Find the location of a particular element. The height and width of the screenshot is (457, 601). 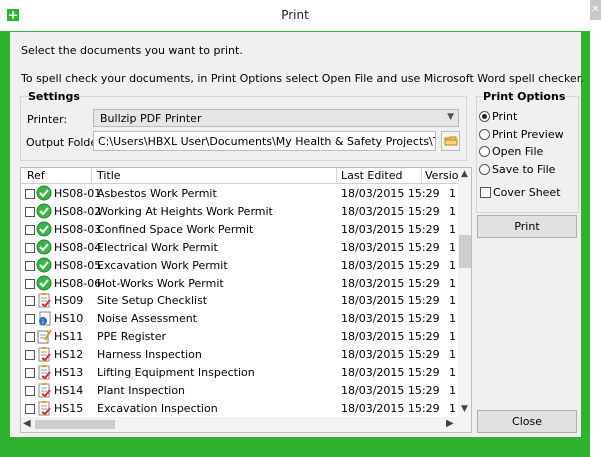

row-title: PPE Register is located at coordinates (132, 337).